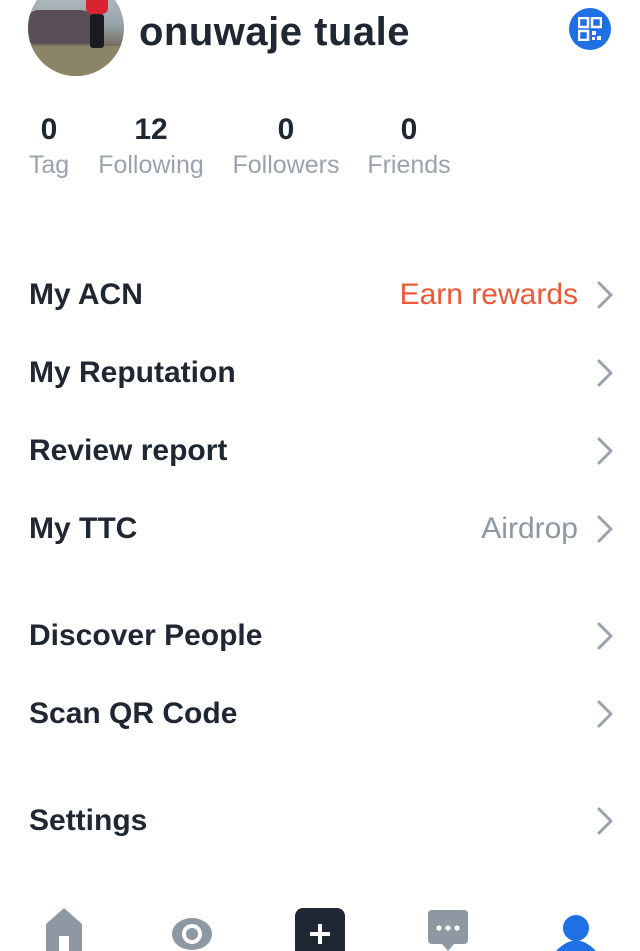 The image size is (640, 951). I want to click on stat-followers-label: Followers, so click(286, 165).